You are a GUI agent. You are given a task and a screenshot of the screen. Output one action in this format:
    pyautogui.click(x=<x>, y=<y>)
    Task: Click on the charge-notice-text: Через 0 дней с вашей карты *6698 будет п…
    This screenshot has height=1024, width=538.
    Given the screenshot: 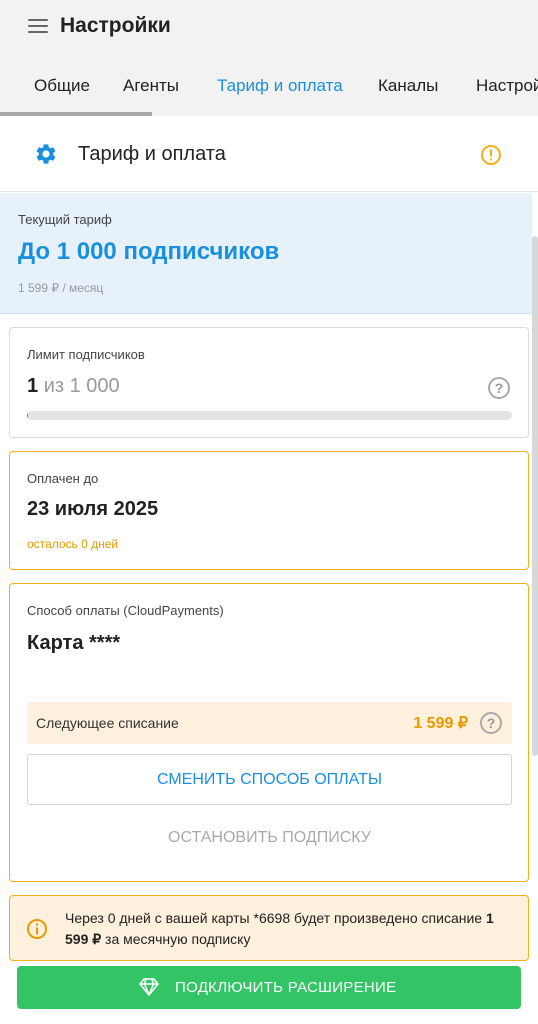 What is the action you would take?
    pyautogui.click(x=285, y=929)
    